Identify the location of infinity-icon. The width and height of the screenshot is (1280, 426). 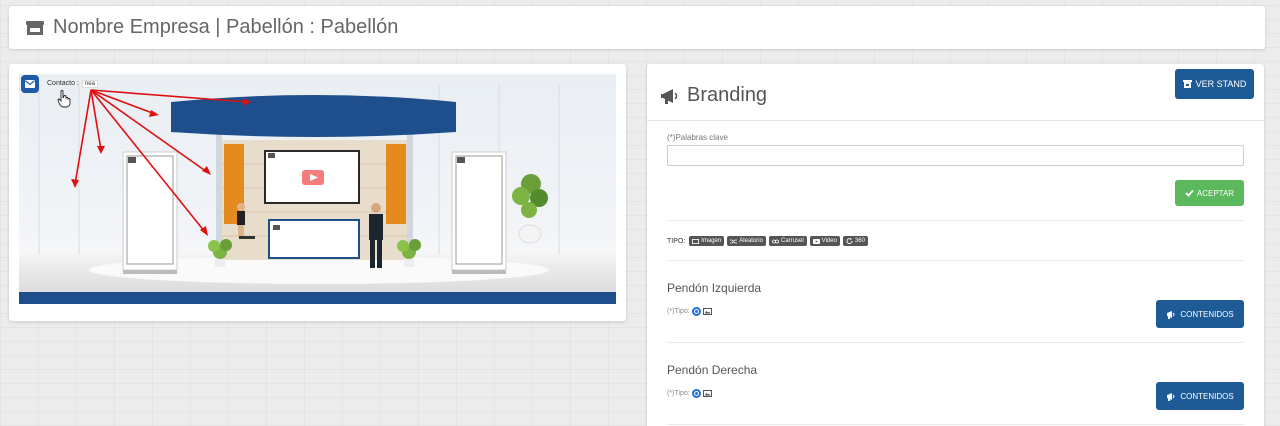
(775, 241).